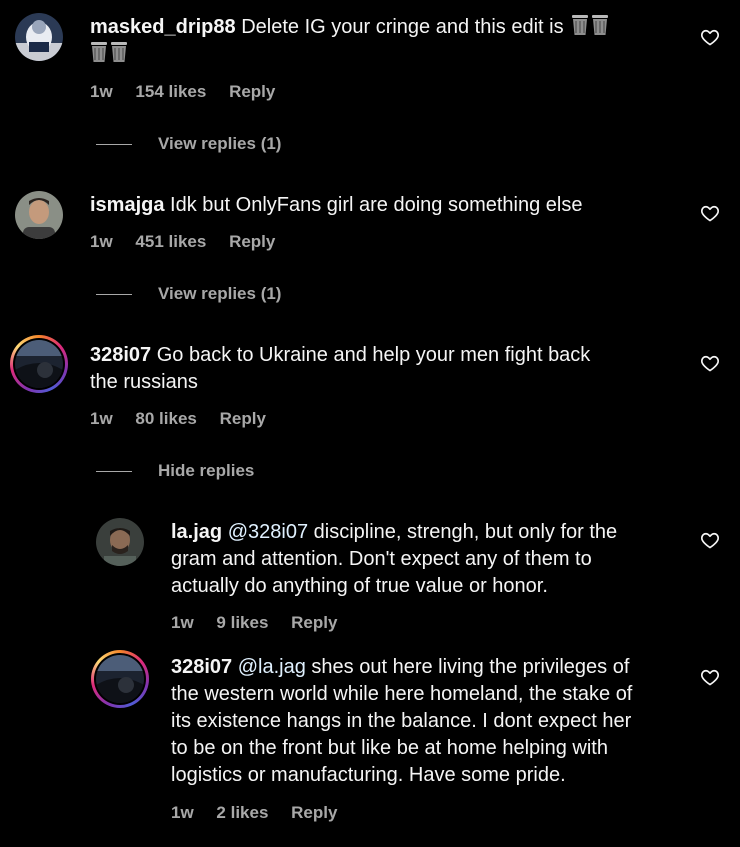 This screenshot has width=740, height=847. Describe the element at coordinates (242, 622) in the screenshot. I see `likes-count: 9 likes` at that location.